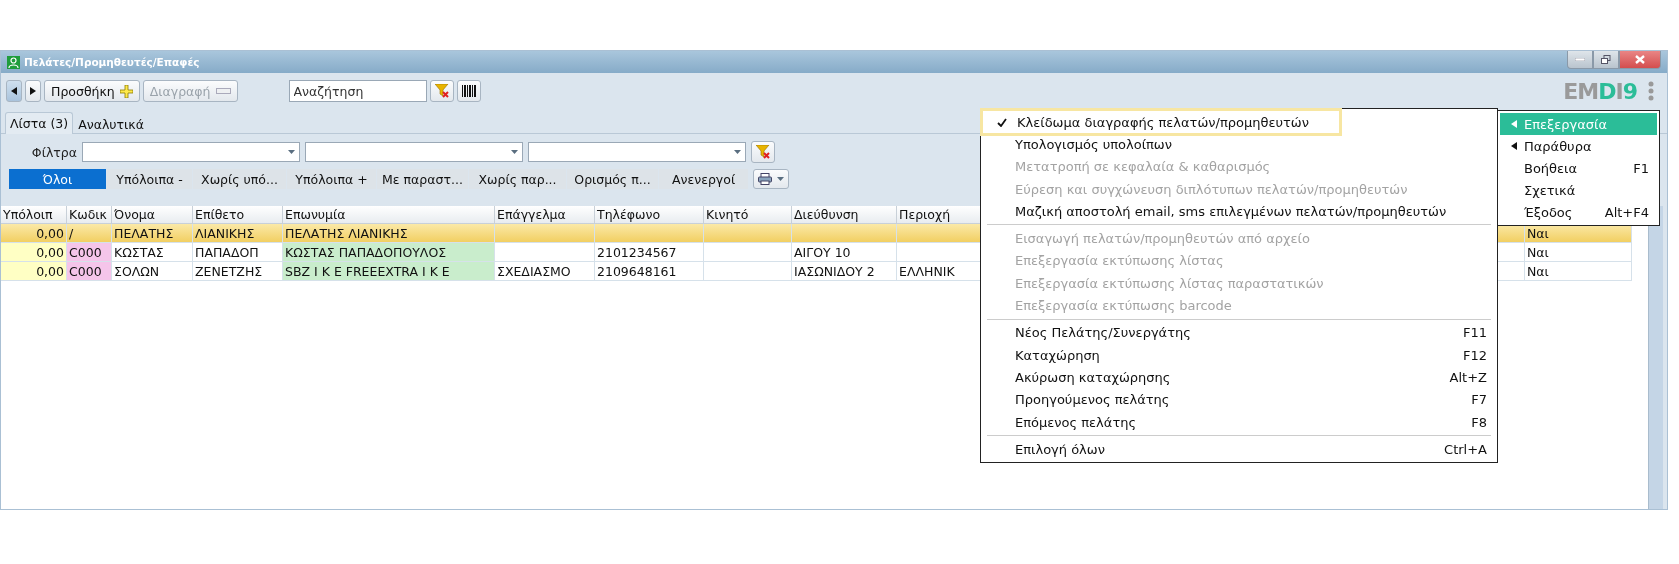 This screenshot has height=564, width=1679. I want to click on column-header: Κωδικ, so click(89, 215).